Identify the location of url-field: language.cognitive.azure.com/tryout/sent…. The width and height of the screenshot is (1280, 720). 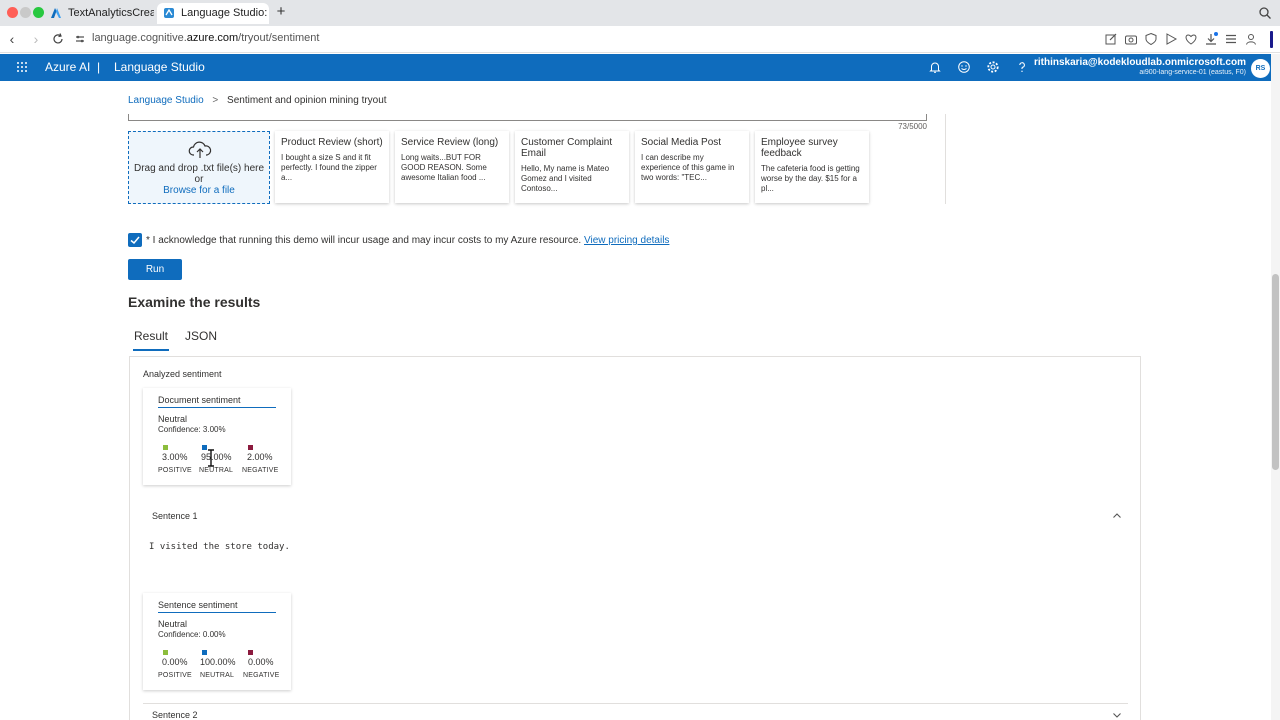
(205, 38).